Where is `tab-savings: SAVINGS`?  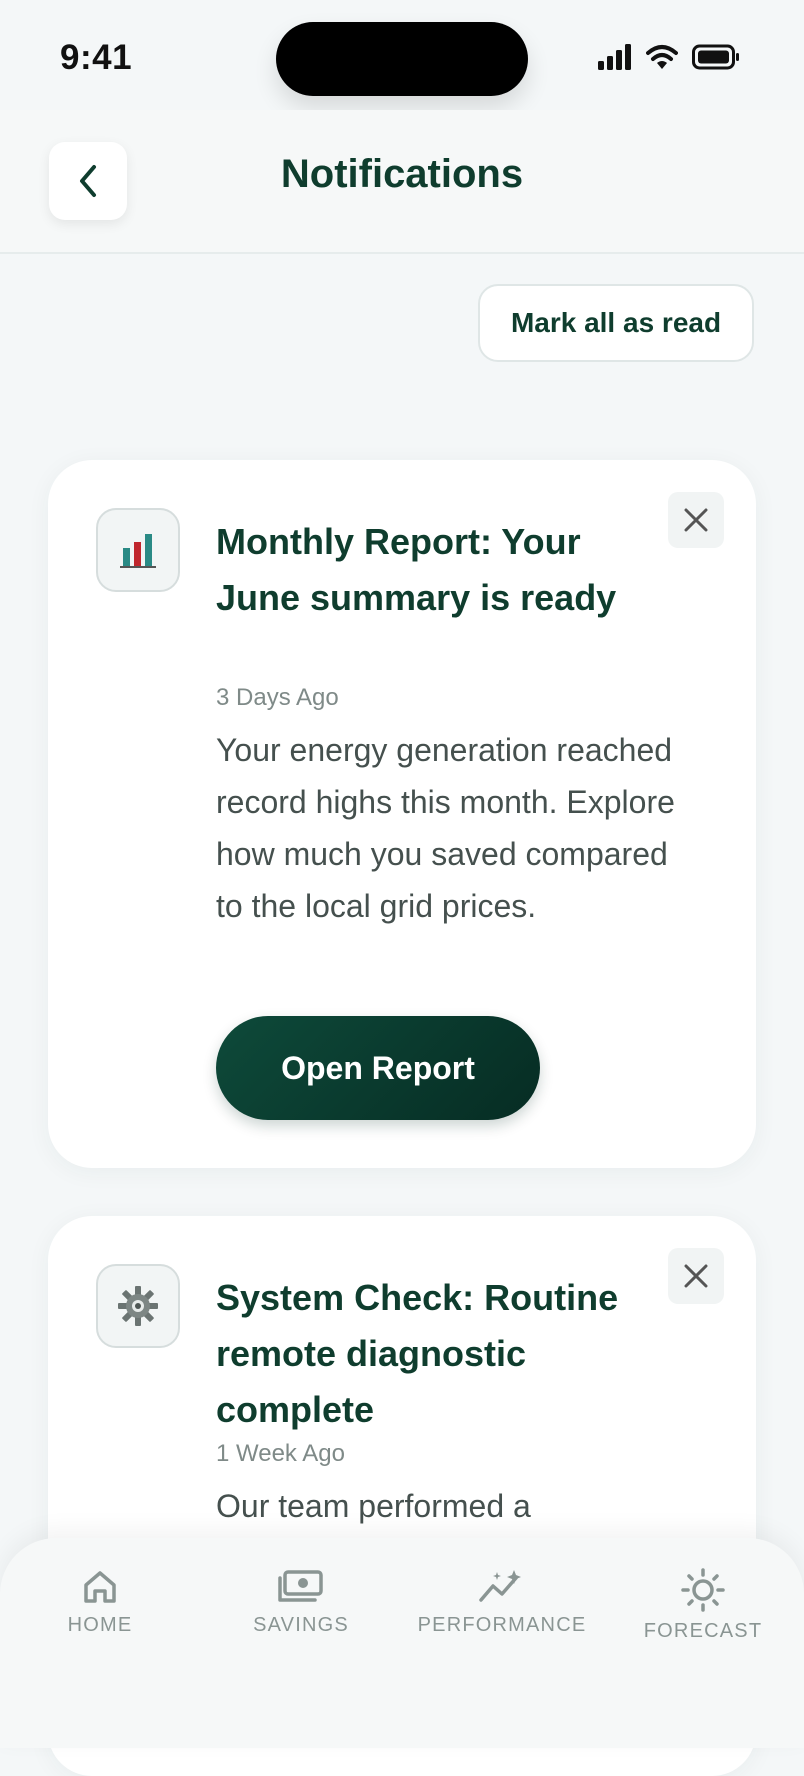
tab-savings: SAVINGS is located at coordinates (301, 1602).